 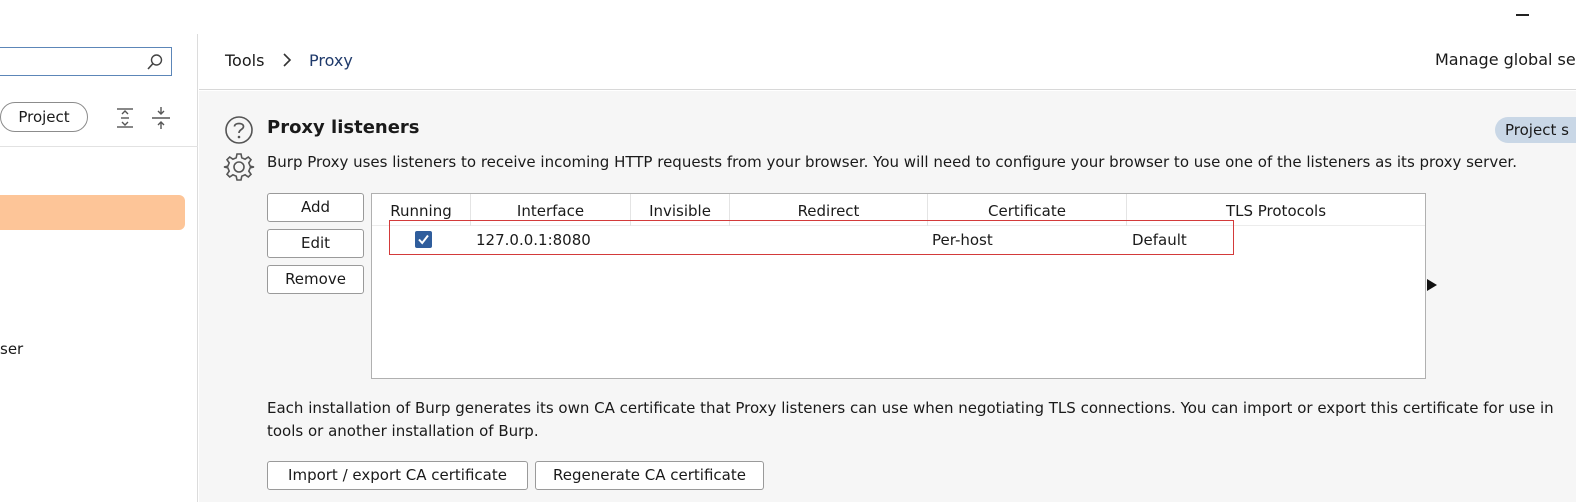 What do you see at coordinates (1027, 210) in the screenshot?
I see `column-header-certificate: Certificate` at bounding box center [1027, 210].